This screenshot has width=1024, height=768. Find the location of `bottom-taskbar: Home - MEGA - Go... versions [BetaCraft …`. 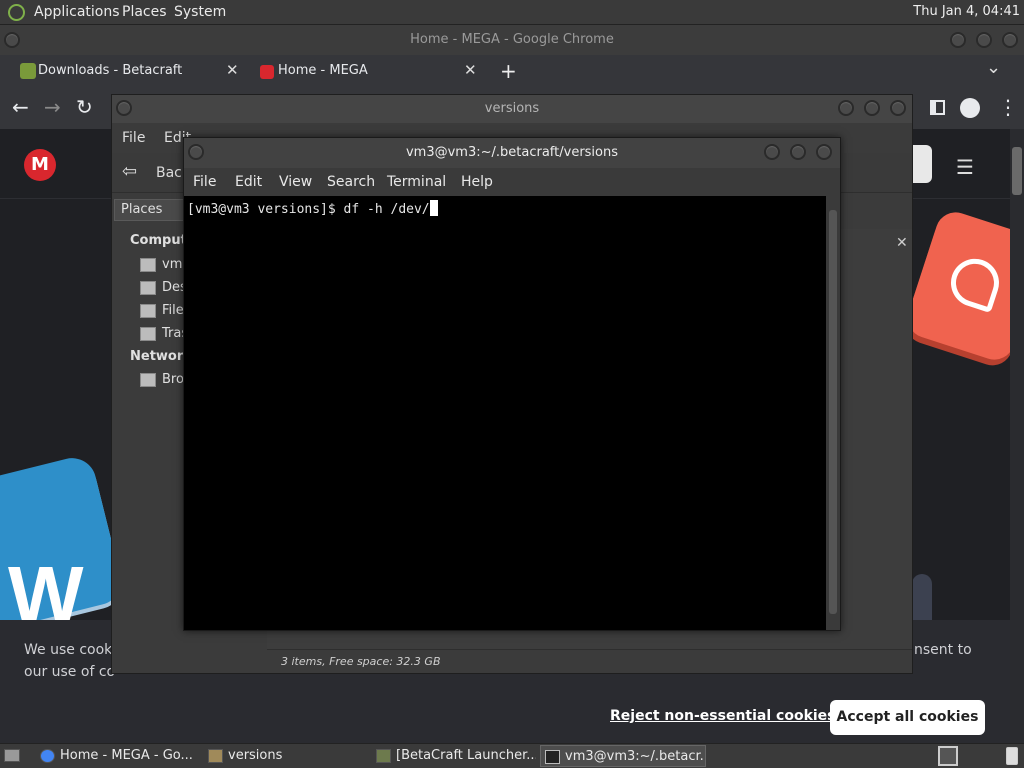

bottom-taskbar: Home - MEGA - Go... versions [BetaCraft … is located at coordinates (512, 755).